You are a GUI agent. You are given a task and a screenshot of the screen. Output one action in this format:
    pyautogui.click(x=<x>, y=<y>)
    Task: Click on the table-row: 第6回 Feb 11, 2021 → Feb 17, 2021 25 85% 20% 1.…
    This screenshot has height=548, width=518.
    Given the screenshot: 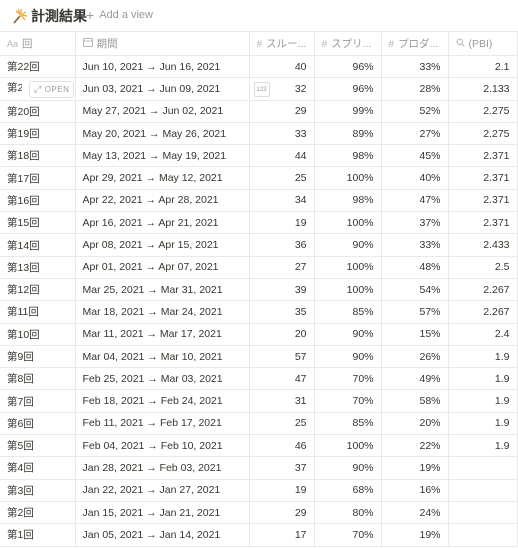 What is the action you would take?
    pyautogui.click(x=259, y=424)
    